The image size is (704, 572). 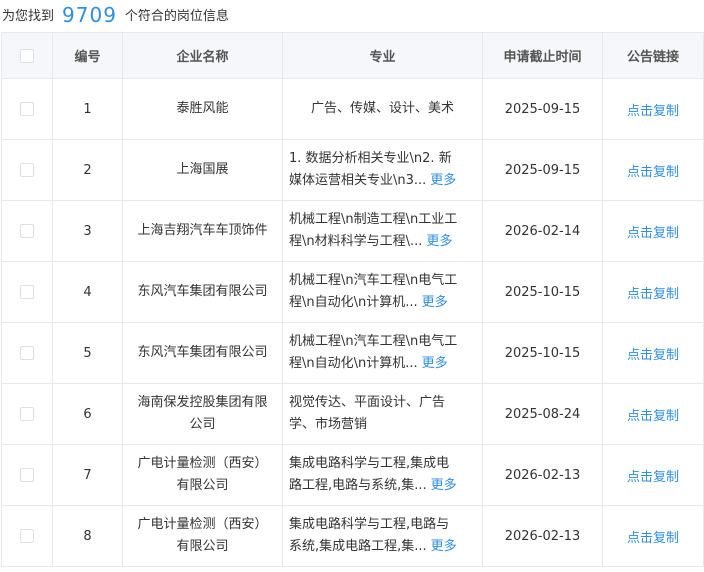 What do you see at coordinates (383, 425) in the screenshot?
I see `major-line: 学、市场营销` at bounding box center [383, 425].